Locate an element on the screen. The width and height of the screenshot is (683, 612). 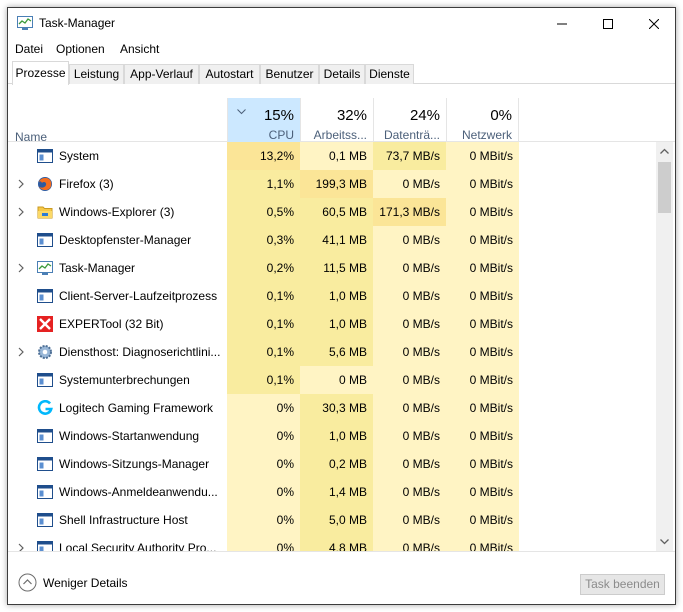
process-name: Task-Manager is located at coordinates (97, 268).